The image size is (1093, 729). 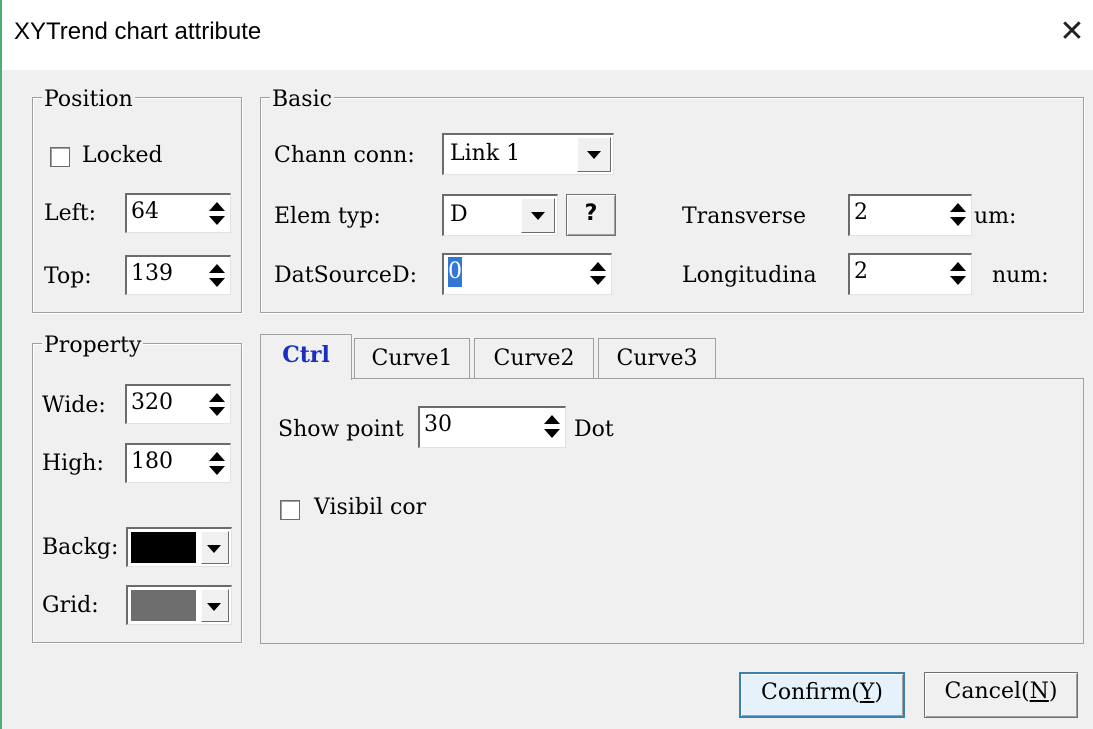 I want to click on top-spin-arrows-icon, so click(x=217, y=276).